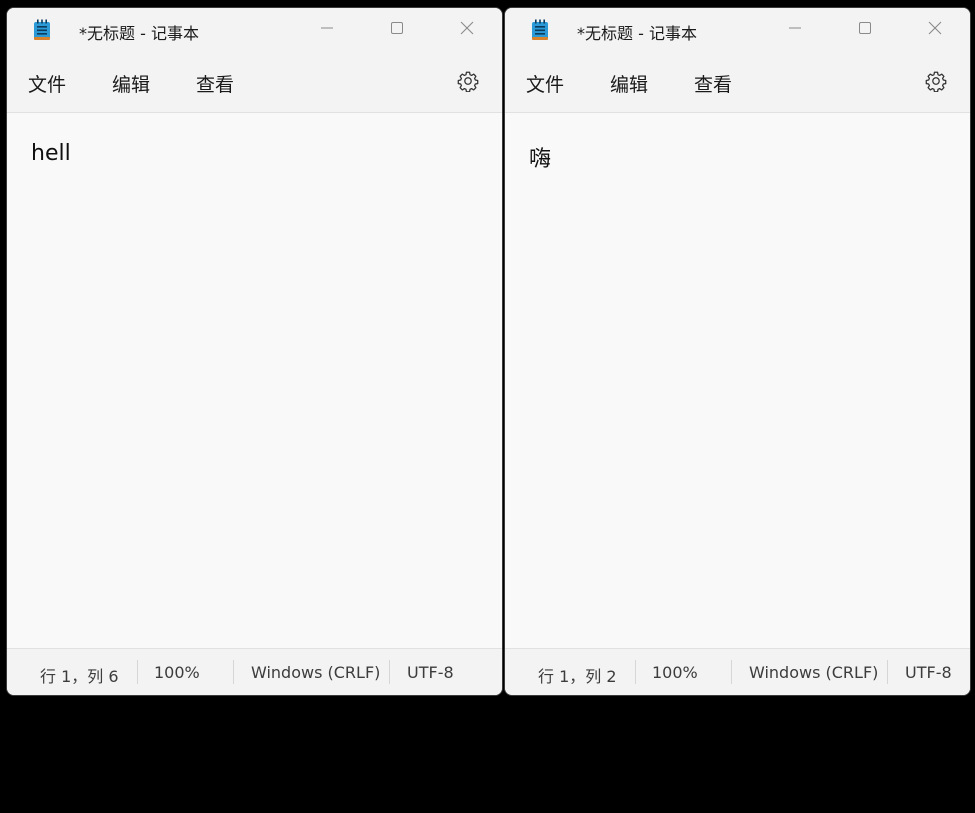  Describe the element at coordinates (79, 676) in the screenshot. I see `cursor-position: 行 1，列 6` at that location.